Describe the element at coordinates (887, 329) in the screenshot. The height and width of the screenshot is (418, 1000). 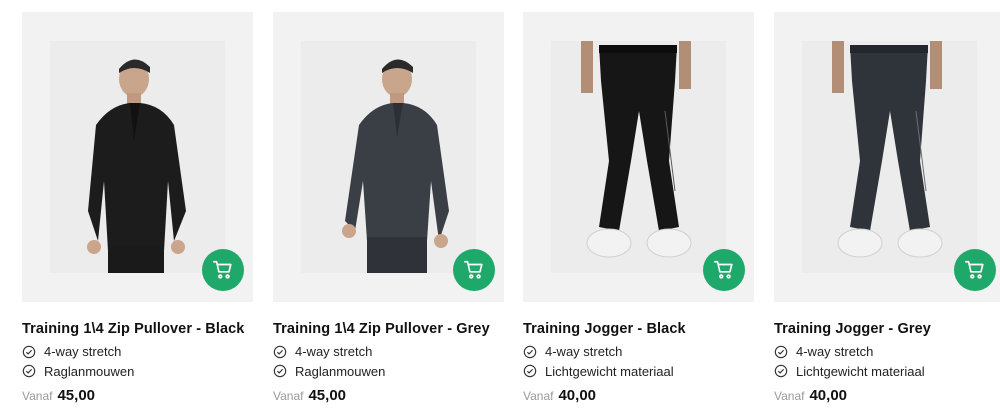
I see `product-title: Training Jogger - Grey` at that location.